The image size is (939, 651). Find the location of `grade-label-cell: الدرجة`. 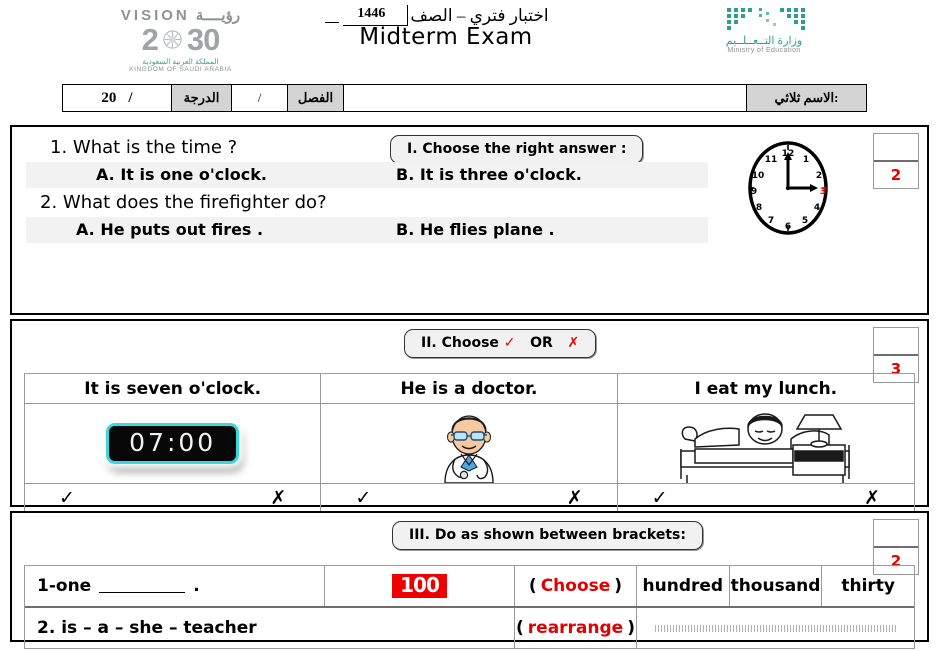

grade-label-cell: الدرجة is located at coordinates (201, 98).